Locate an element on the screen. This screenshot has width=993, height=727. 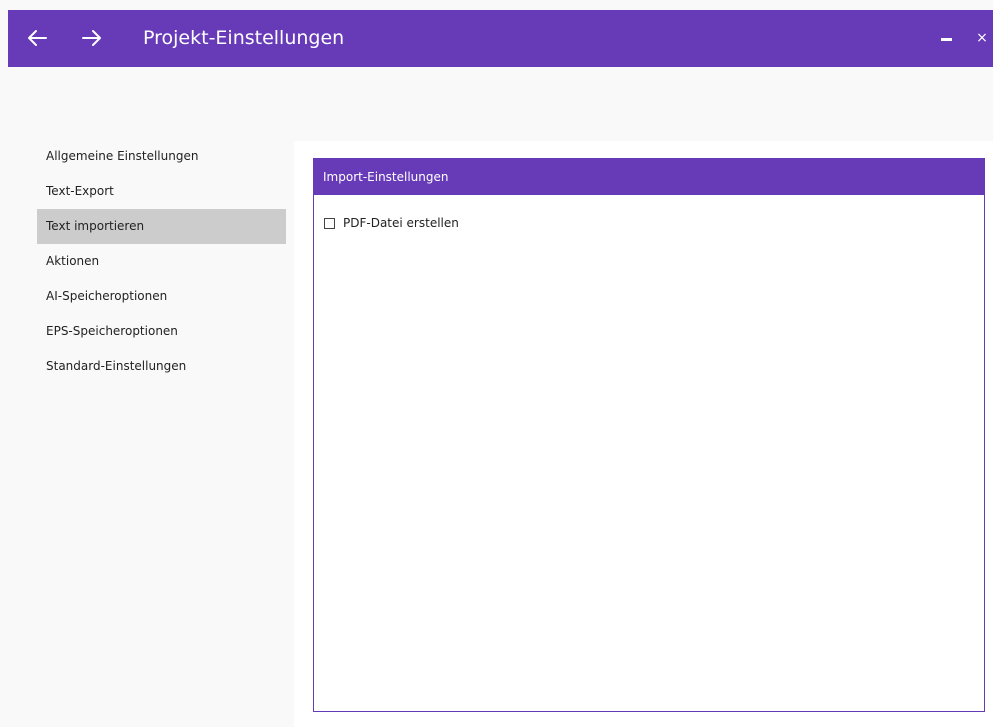
sidebar-item-ai-speicheroptionen: AI-Speicheroptionen is located at coordinates (161, 296).